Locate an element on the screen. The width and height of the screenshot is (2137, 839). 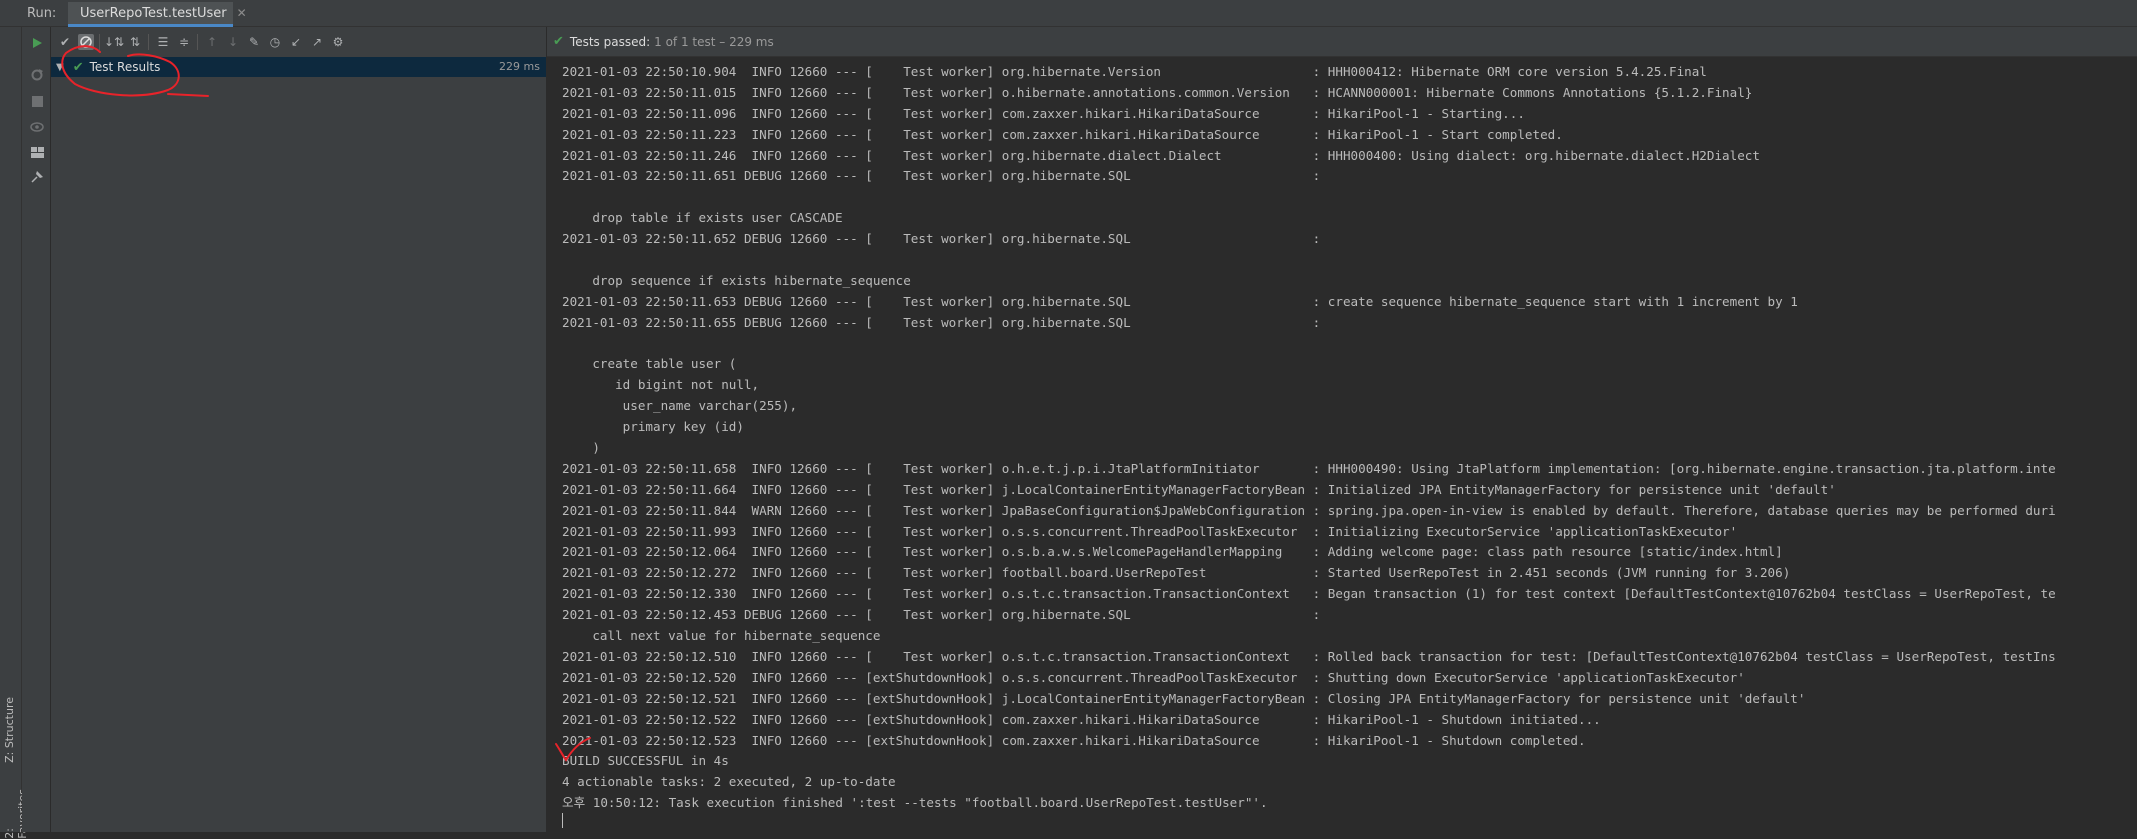
test-results-duration: 229 ms is located at coordinates (519, 66).